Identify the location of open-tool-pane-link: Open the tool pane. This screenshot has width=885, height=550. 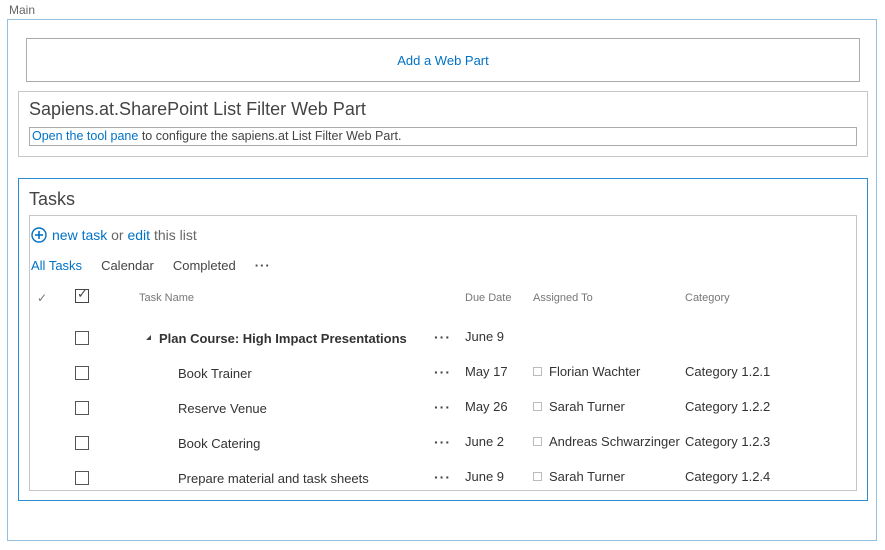
(85, 136).